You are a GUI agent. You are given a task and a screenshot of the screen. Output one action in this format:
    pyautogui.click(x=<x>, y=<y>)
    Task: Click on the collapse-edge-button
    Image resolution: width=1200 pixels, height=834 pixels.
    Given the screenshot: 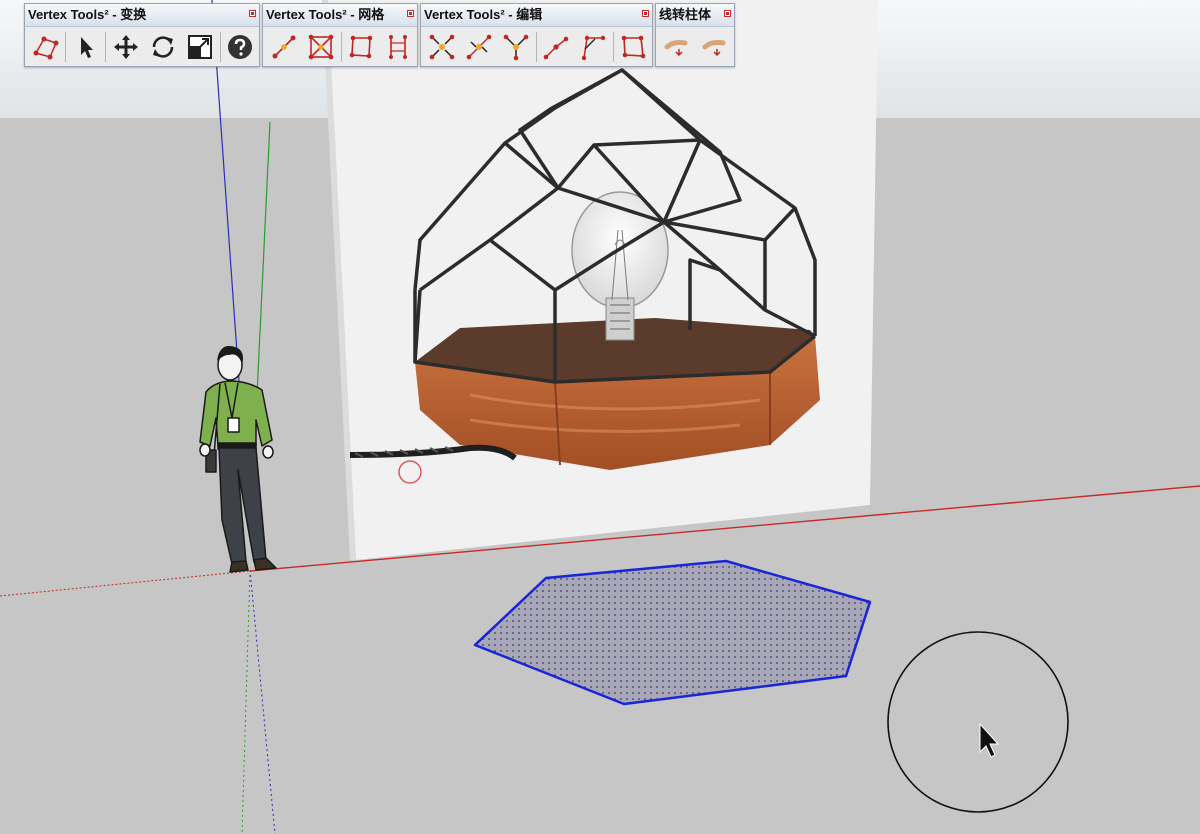 What is the action you would take?
    pyautogui.click(x=478, y=47)
    